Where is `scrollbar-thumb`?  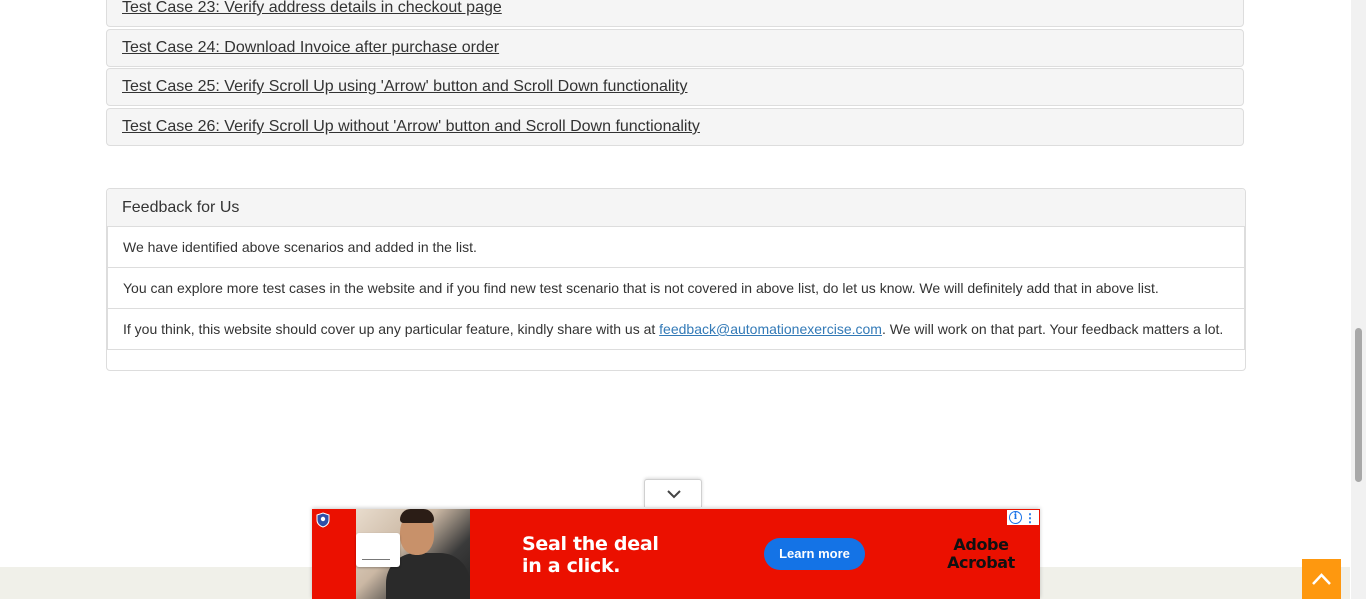 scrollbar-thumb is located at coordinates (1358, 405).